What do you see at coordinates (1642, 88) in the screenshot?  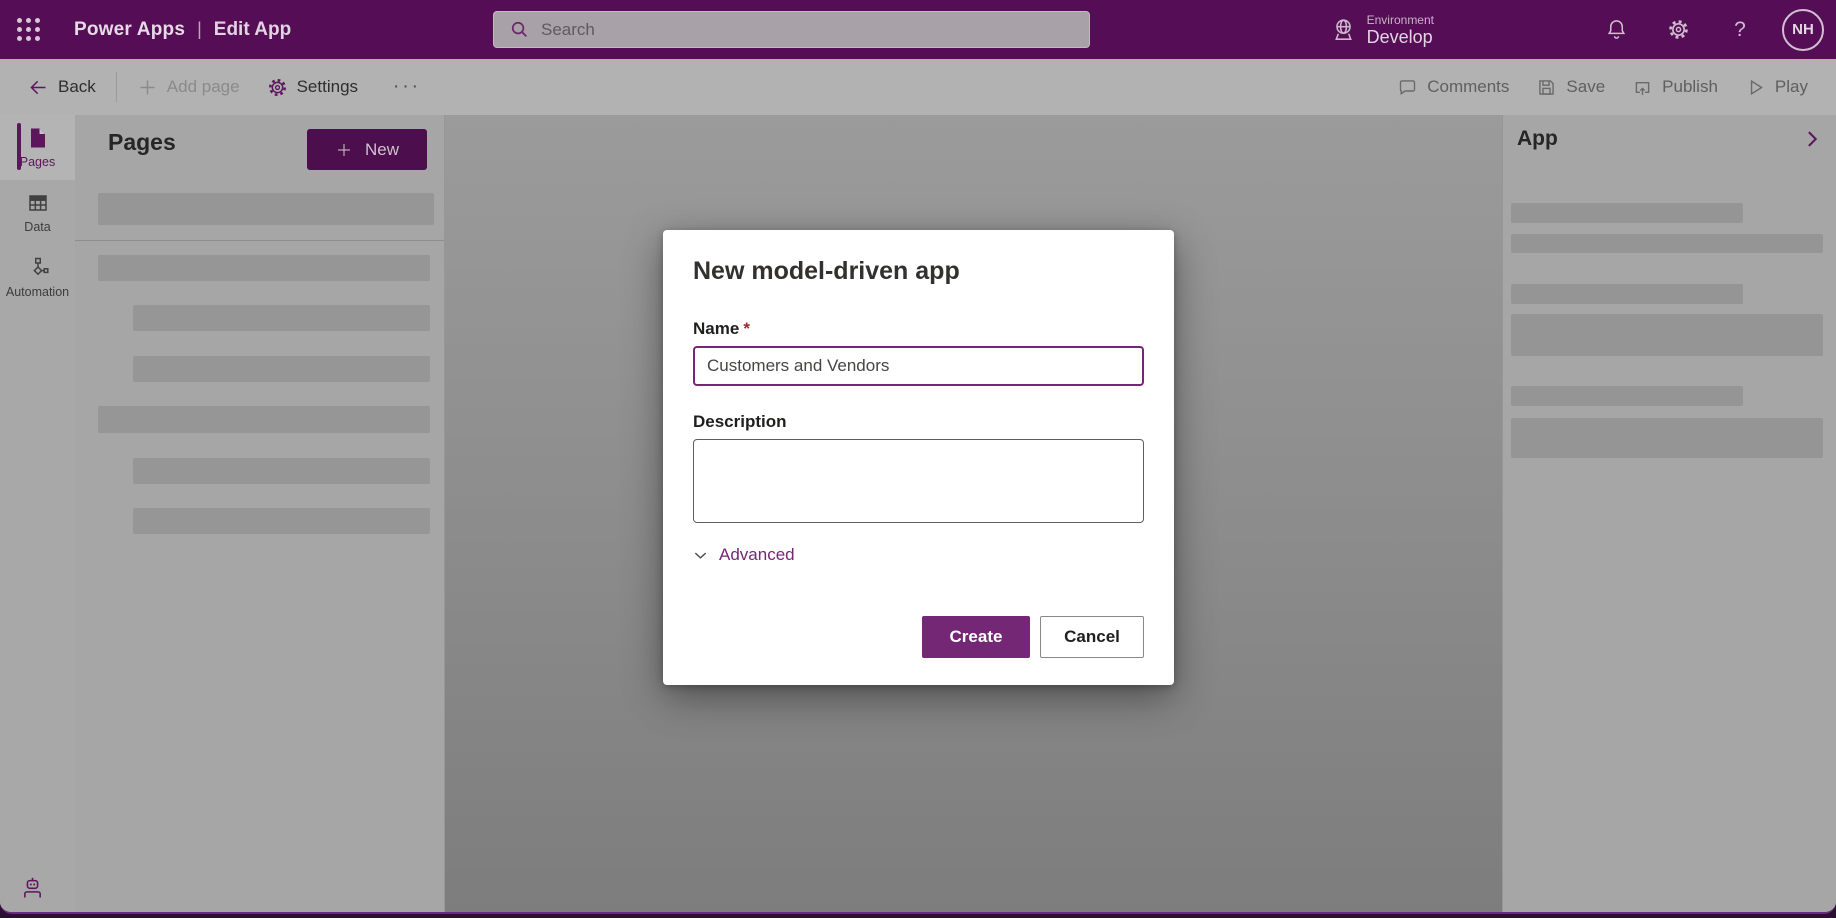 I see `publish-icon` at bounding box center [1642, 88].